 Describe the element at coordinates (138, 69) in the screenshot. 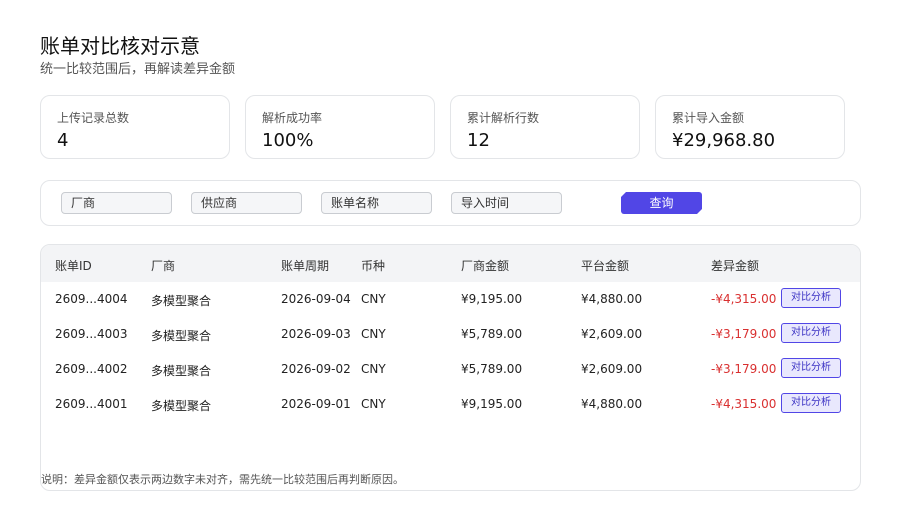

I see `page-subtitle: 统一比较范围后，再解读差异金额` at that location.